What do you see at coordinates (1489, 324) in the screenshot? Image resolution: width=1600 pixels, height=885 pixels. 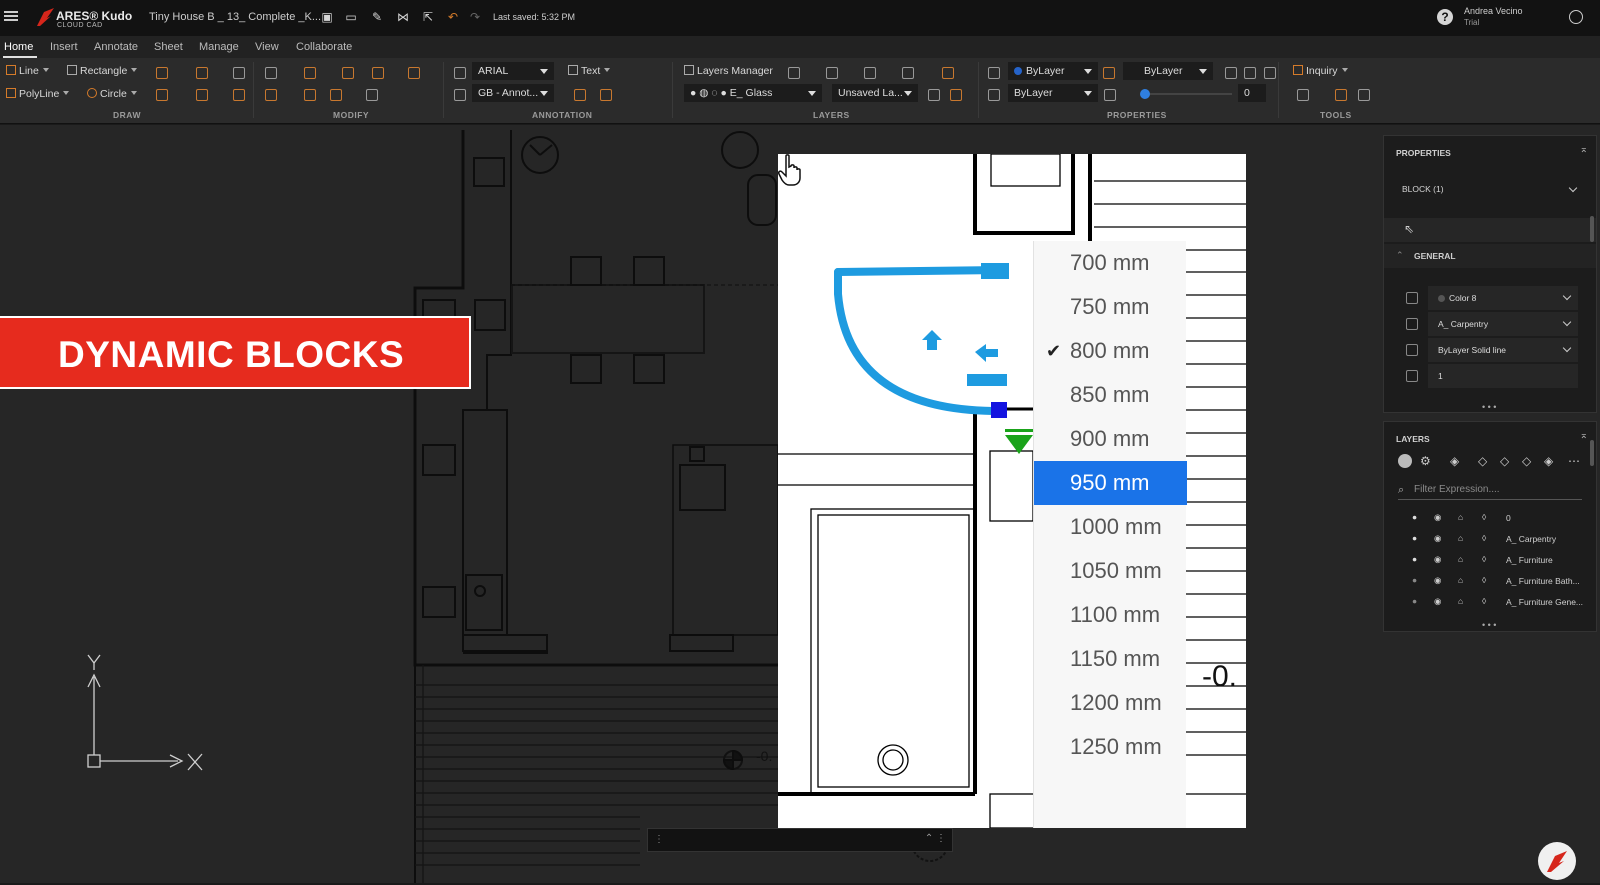 I see `prop-layer: A_ Carpentry` at bounding box center [1489, 324].